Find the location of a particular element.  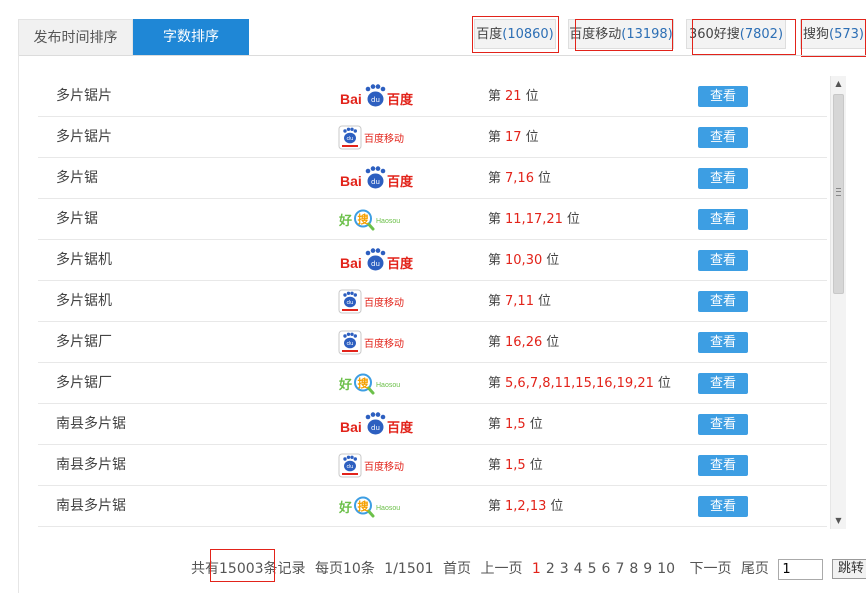

scroll-up-arrow-icon: ▲ is located at coordinates (838, 84).